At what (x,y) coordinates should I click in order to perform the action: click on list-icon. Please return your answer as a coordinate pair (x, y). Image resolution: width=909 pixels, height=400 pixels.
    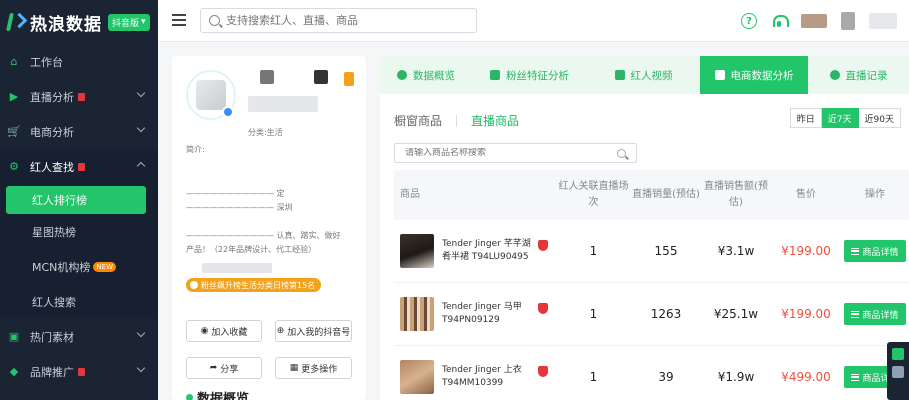
    Looking at the image, I should click on (855, 314).